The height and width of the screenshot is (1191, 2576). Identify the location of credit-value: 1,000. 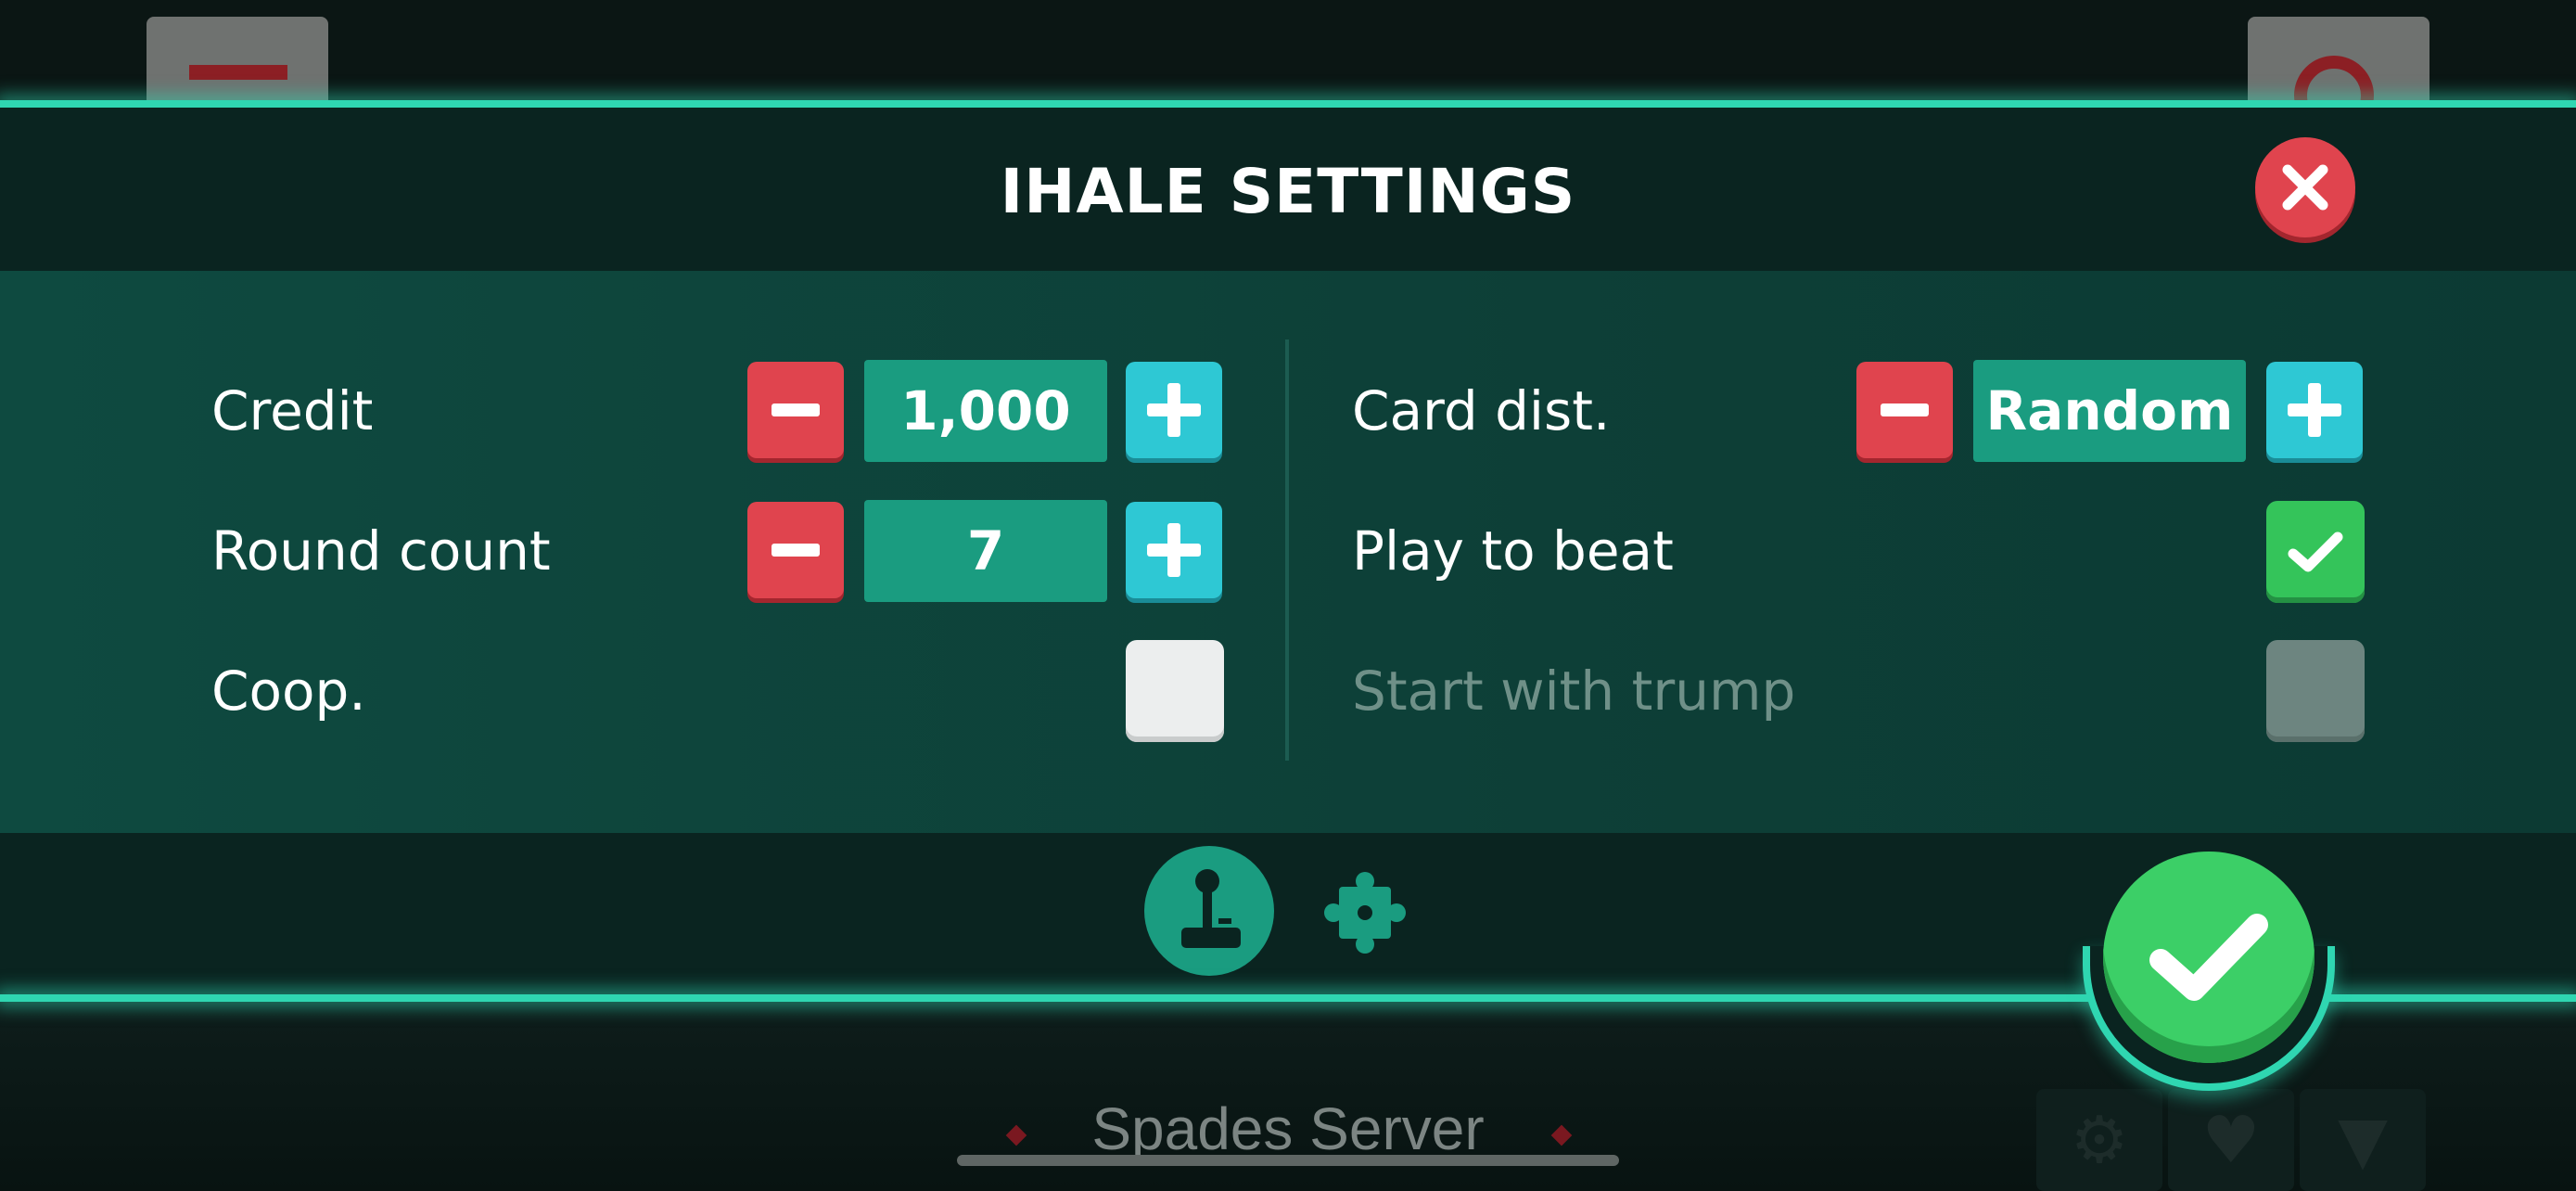
(985, 411).